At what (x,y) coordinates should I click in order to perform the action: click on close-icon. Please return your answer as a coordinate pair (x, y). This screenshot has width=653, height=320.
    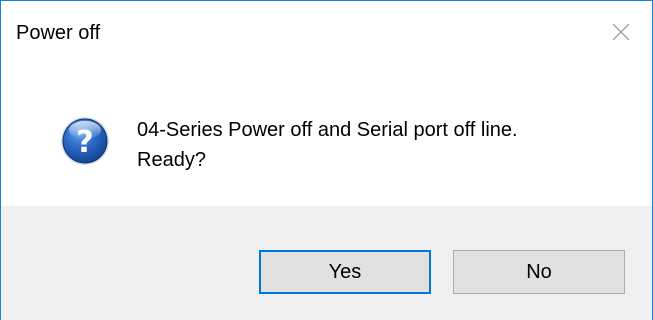
    Looking at the image, I should click on (621, 32).